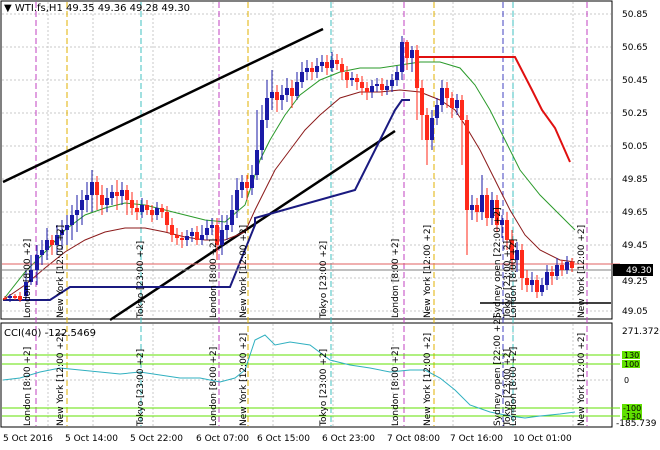 The width and height of the screenshot is (660, 450). Describe the element at coordinates (635, 312) in the screenshot. I see `price-tick: 49.05` at that location.